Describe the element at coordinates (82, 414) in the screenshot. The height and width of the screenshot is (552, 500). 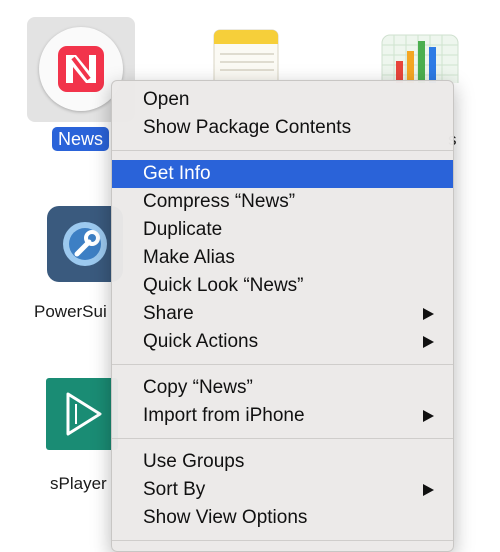
I see `play-icon` at that location.